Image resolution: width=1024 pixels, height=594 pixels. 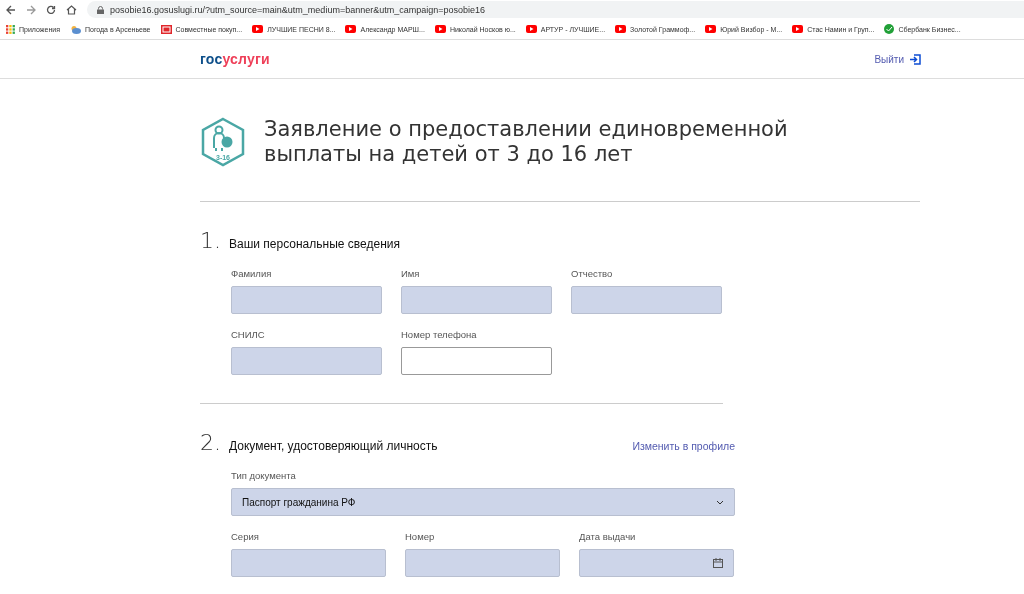 What do you see at coordinates (592, 273) in the screenshot?
I see `field-label: Отчество` at bounding box center [592, 273].